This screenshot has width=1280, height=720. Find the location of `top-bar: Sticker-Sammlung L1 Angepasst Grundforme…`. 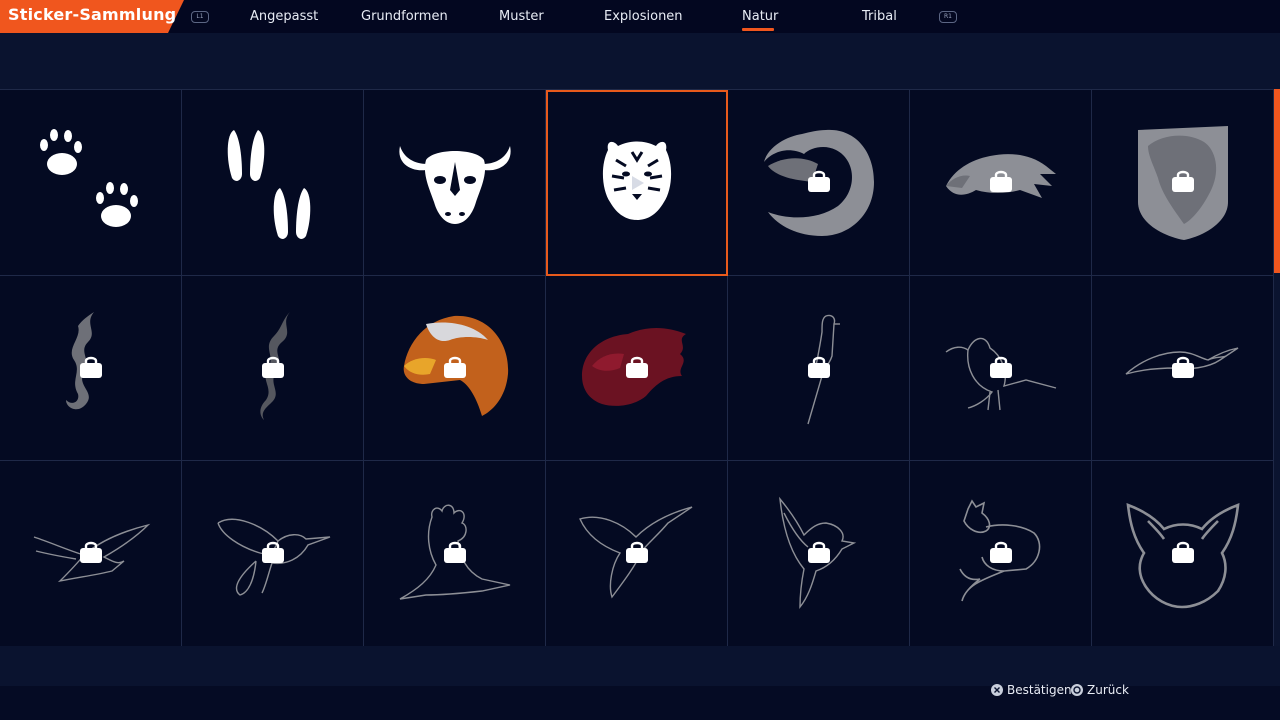

top-bar: Sticker-Sammlung L1 Angepasst Grundforme… is located at coordinates (640, 16).